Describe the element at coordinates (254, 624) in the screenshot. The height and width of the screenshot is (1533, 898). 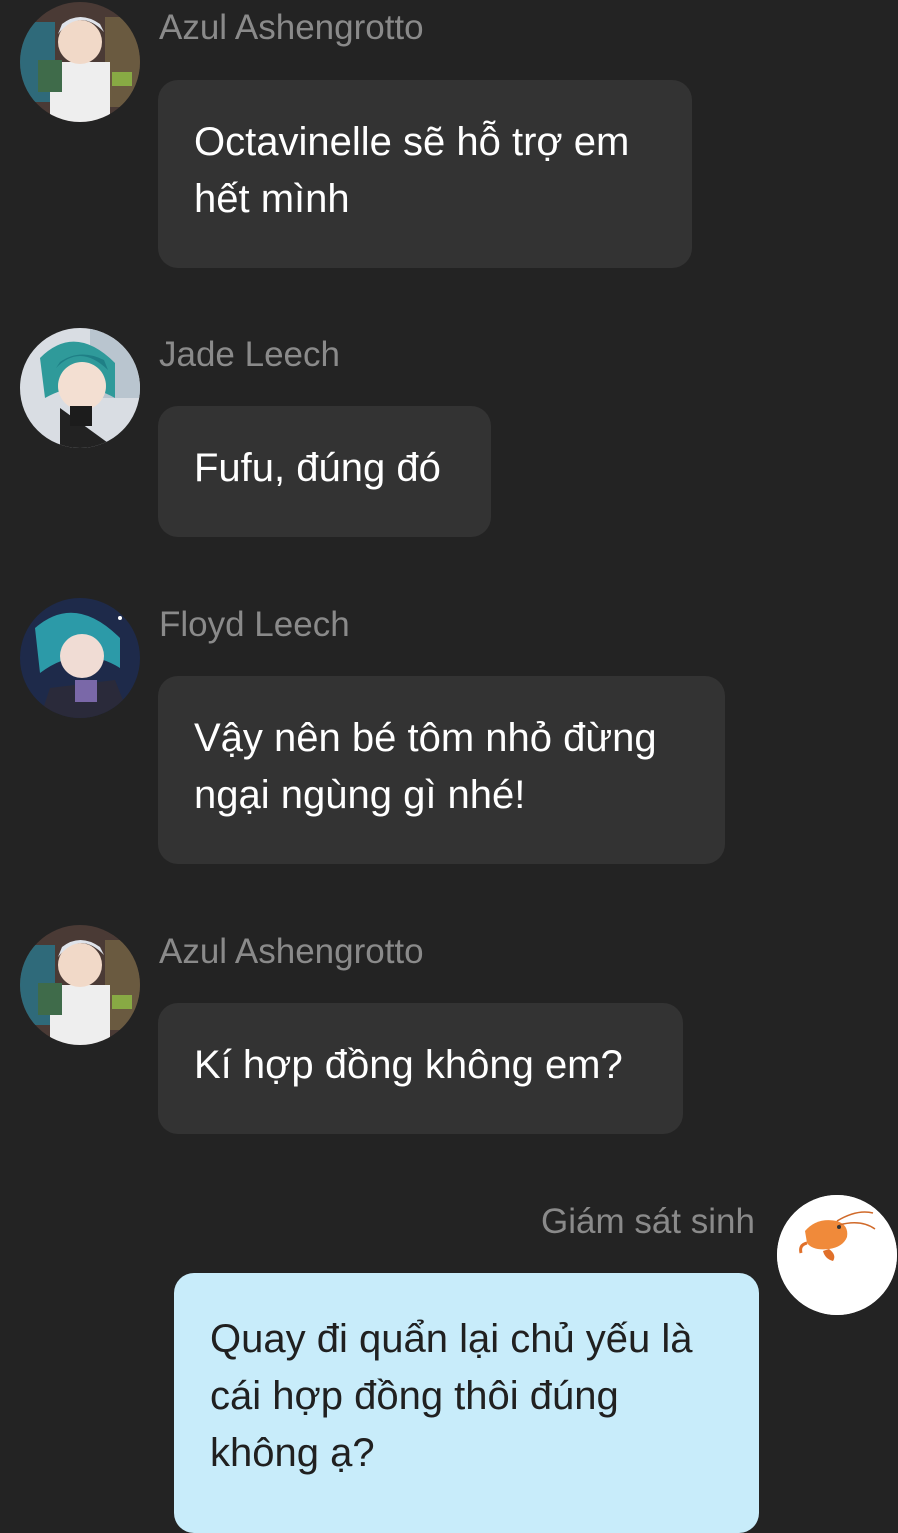
I see `sender-name: Floyd Leech` at that location.